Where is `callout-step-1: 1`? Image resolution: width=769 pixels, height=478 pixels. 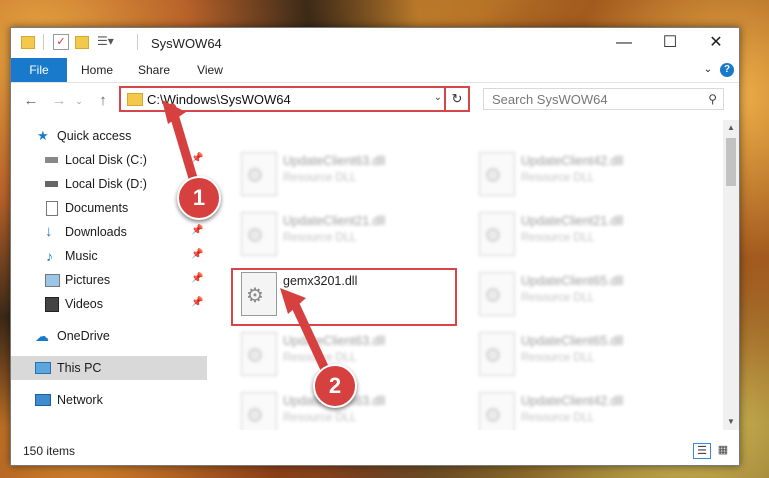 callout-step-1: 1 is located at coordinates (199, 198).